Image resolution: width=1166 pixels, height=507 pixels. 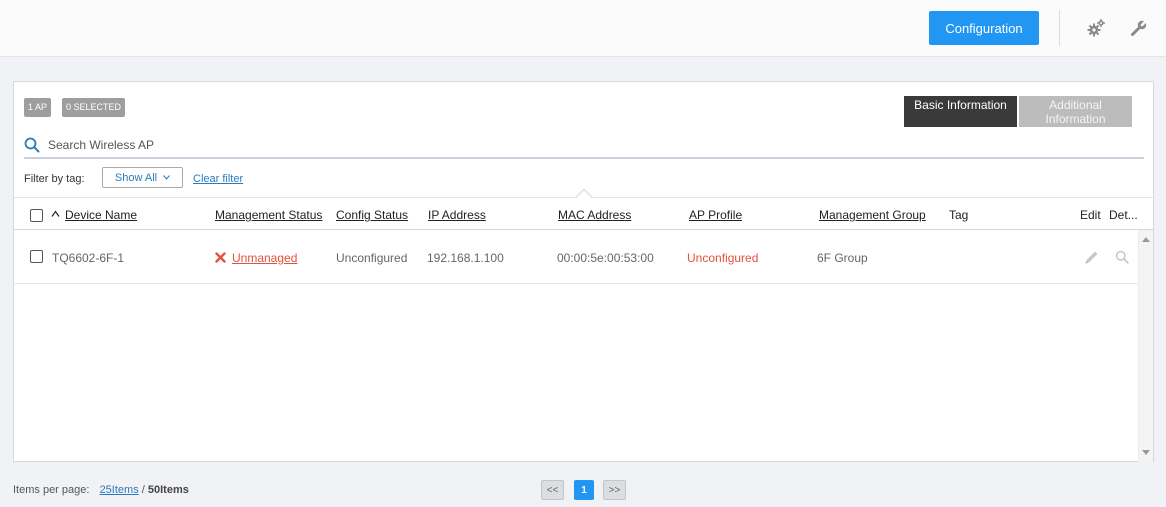 I want to click on tag-filter-value: Show All, so click(x=136, y=177).